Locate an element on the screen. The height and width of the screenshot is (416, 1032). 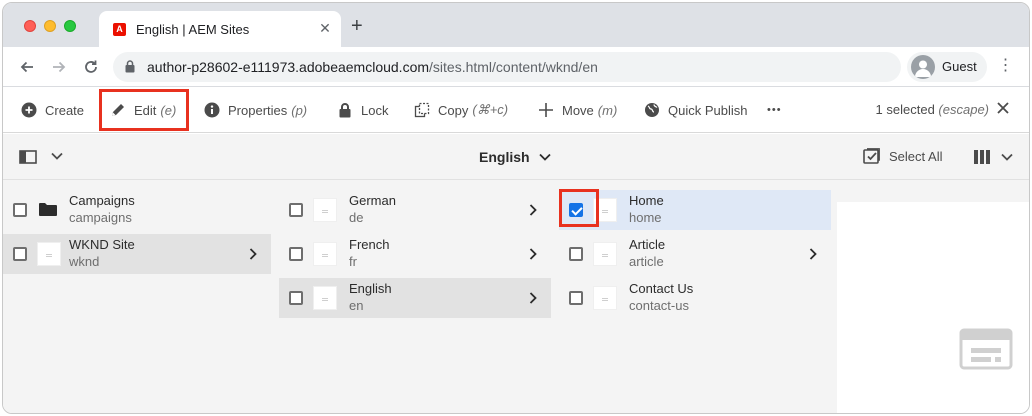
item-name: de is located at coordinates (356, 217).